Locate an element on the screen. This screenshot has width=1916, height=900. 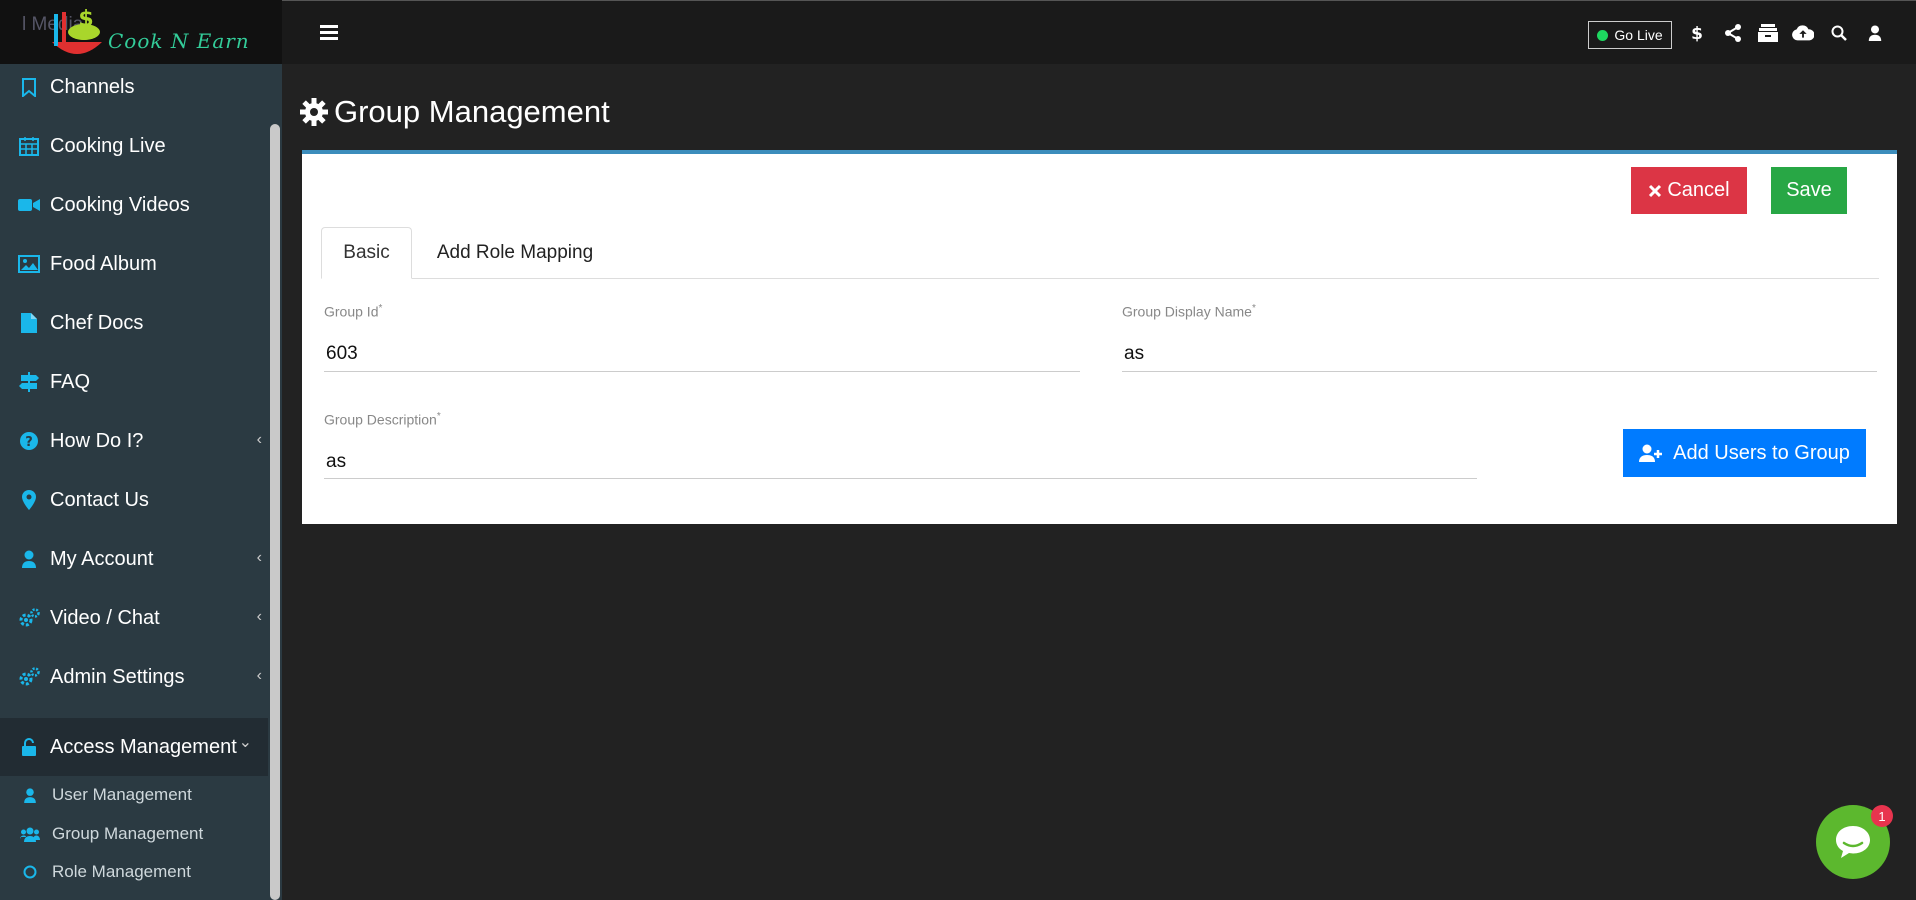
cloud-upload-icon is located at coordinates (1803, 33).